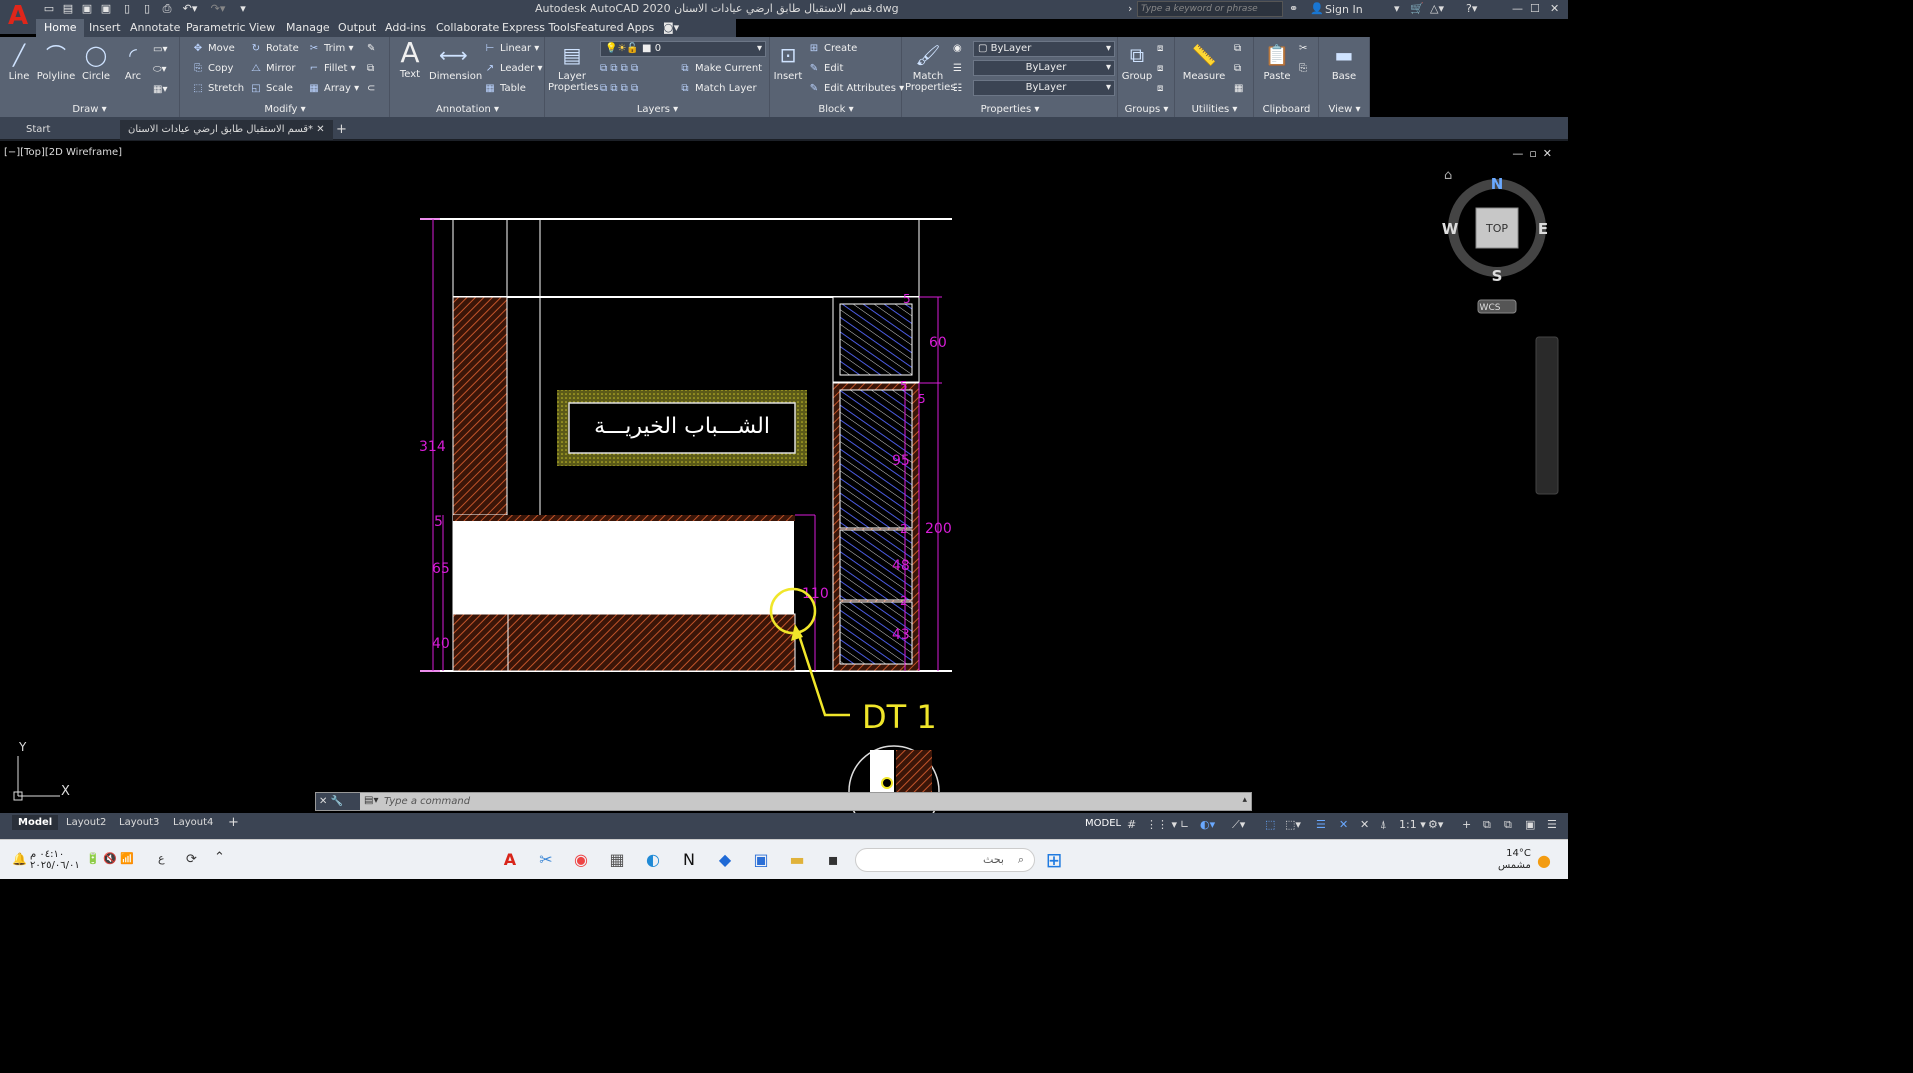  What do you see at coordinates (1514, 860) in the screenshot?
I see `weather-widget: 14°C مشمس` at bounding box center [1514, 860].